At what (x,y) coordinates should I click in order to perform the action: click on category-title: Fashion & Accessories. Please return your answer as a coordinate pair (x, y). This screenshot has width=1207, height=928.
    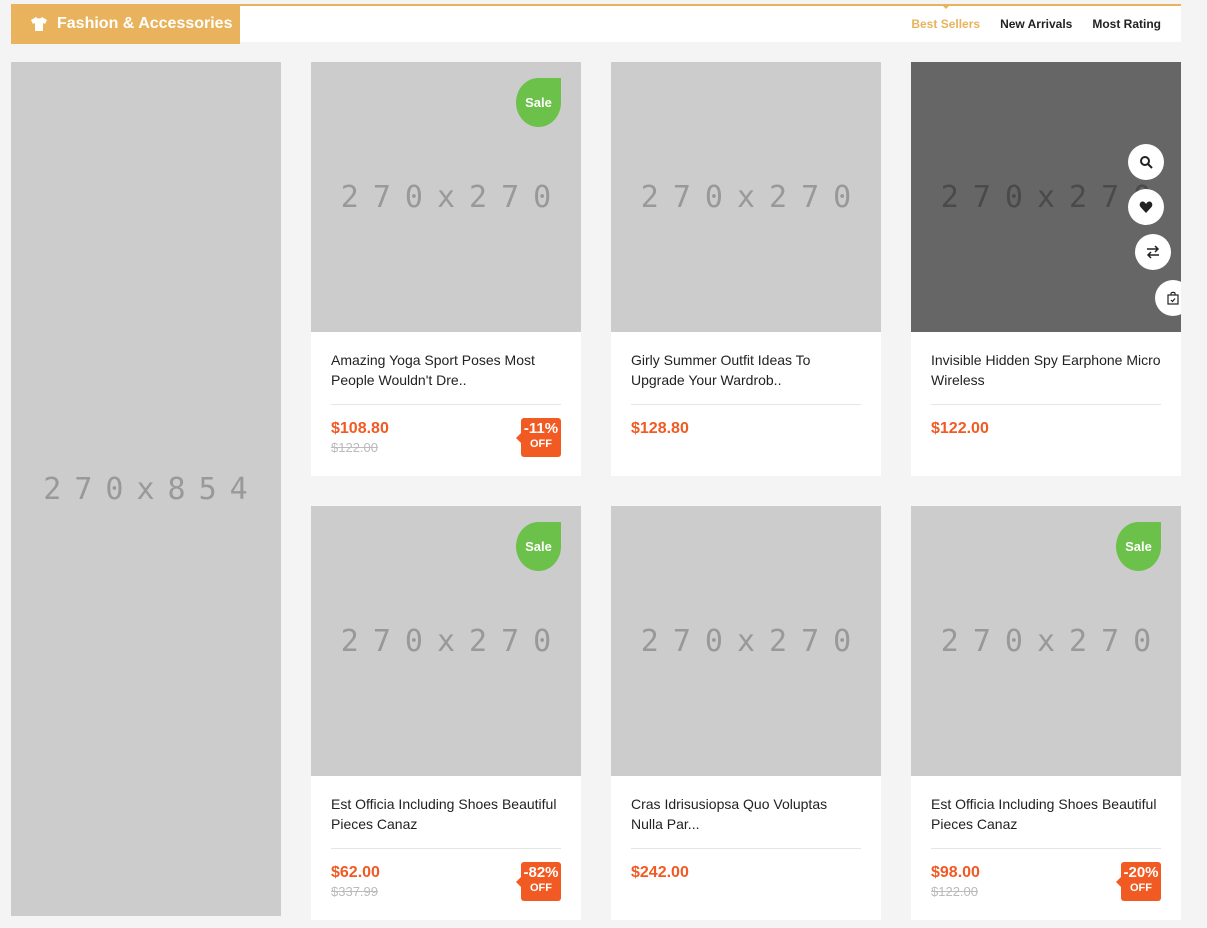
    Looking at the image, I should click on (145, 23).